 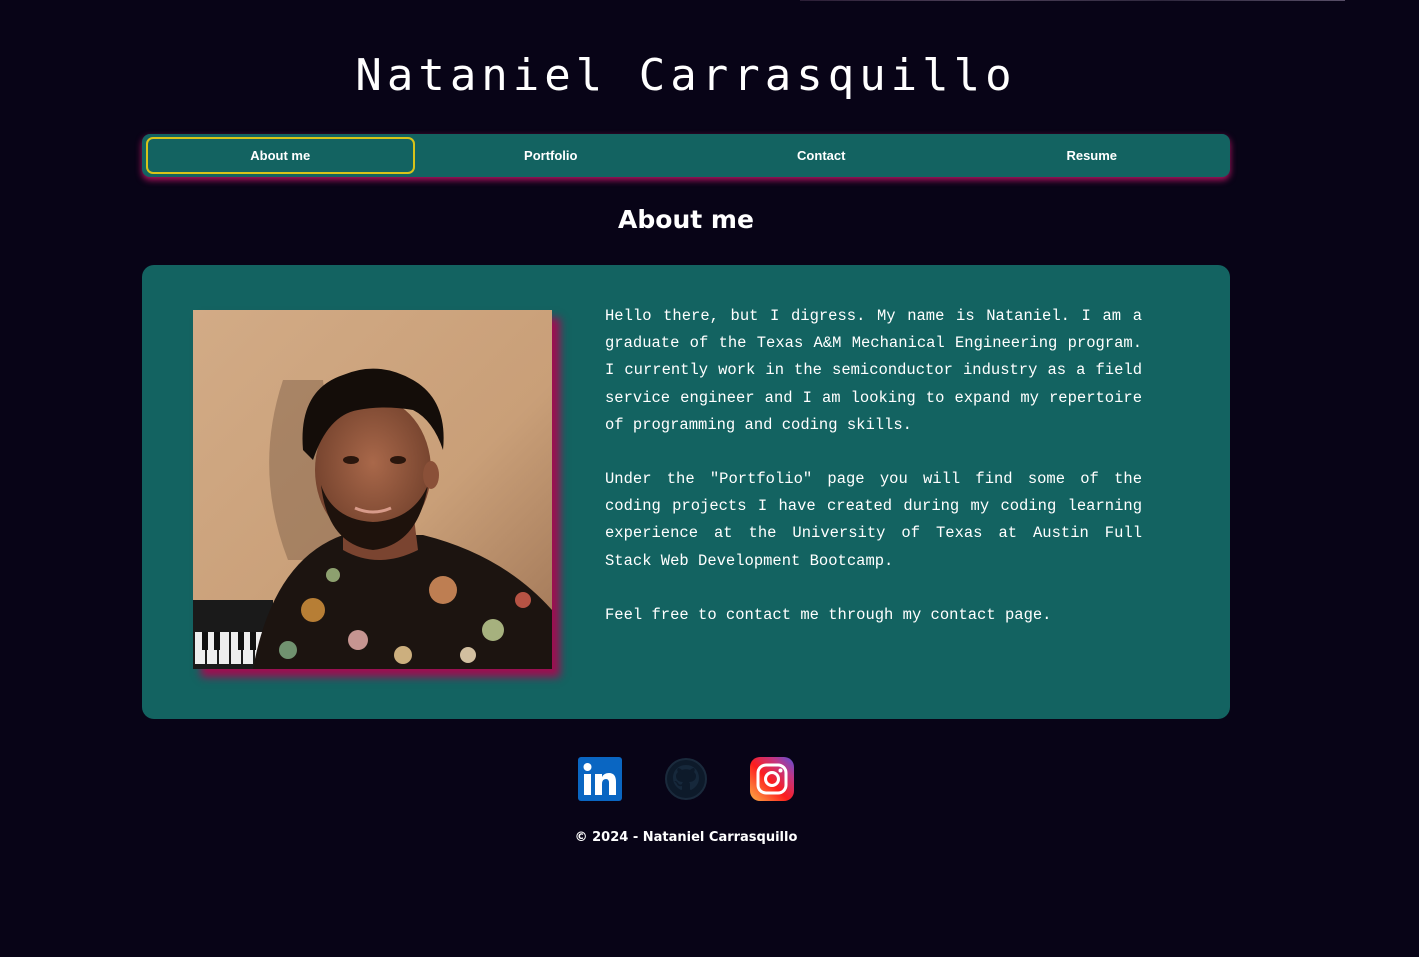 I want to click on social-links, so click(x=686, y=779).